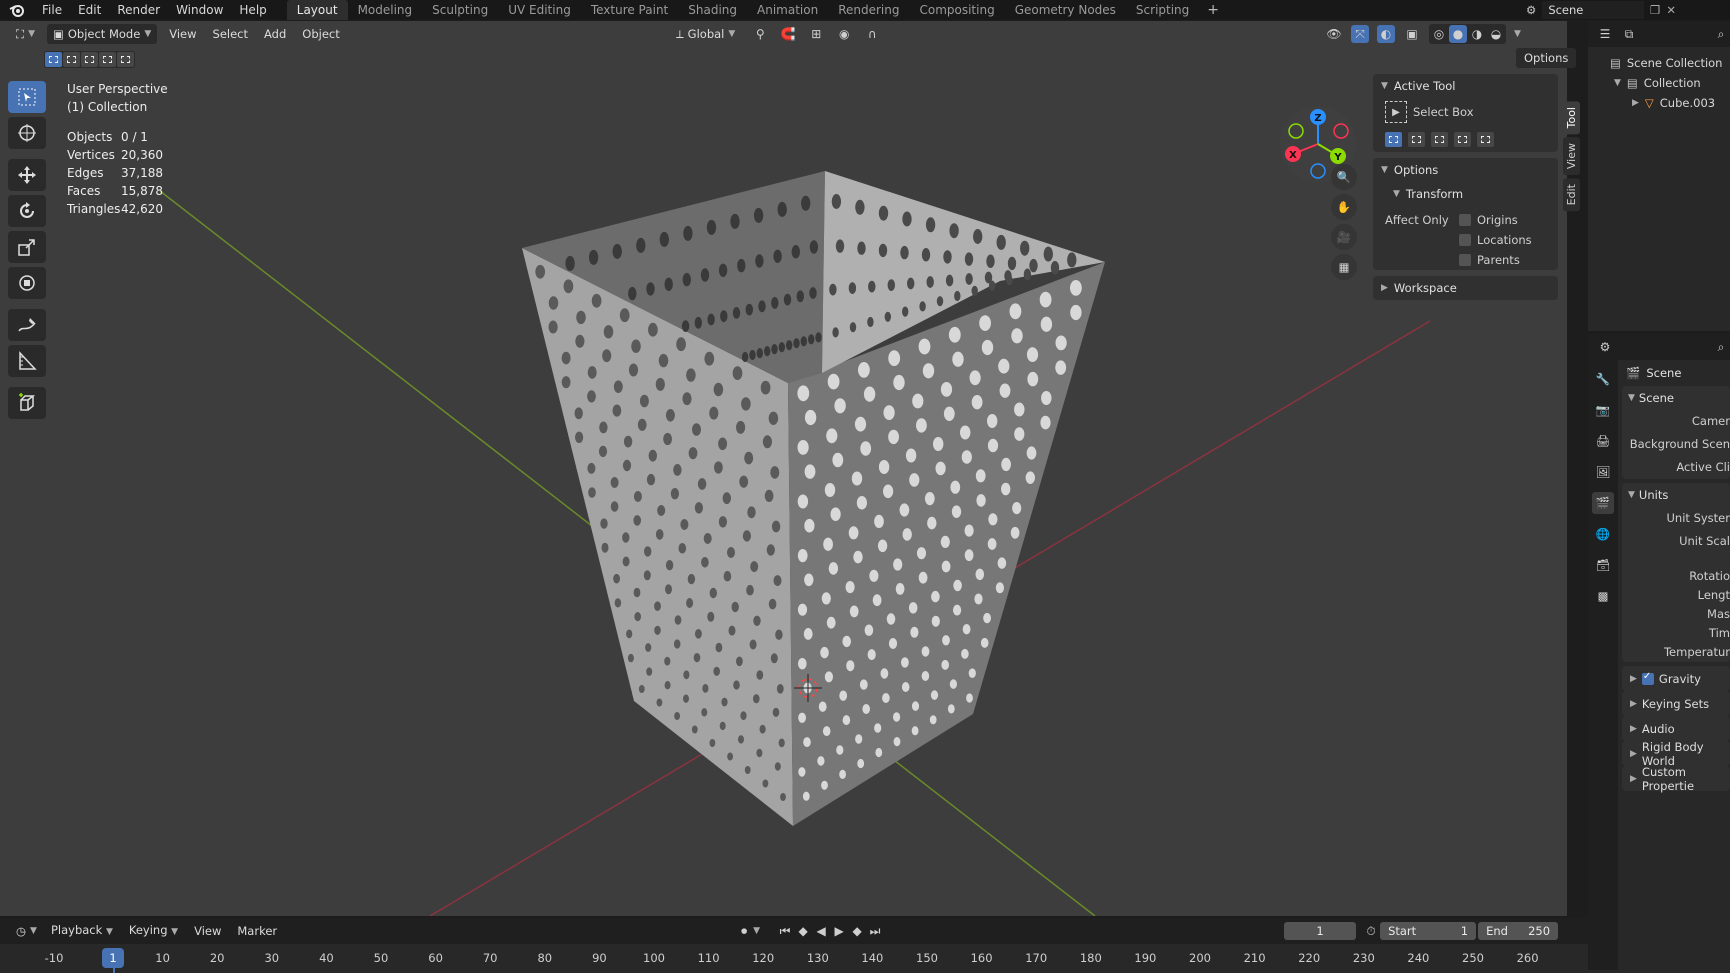  I want to click on camera-field: Camer, so click(1676, 421).